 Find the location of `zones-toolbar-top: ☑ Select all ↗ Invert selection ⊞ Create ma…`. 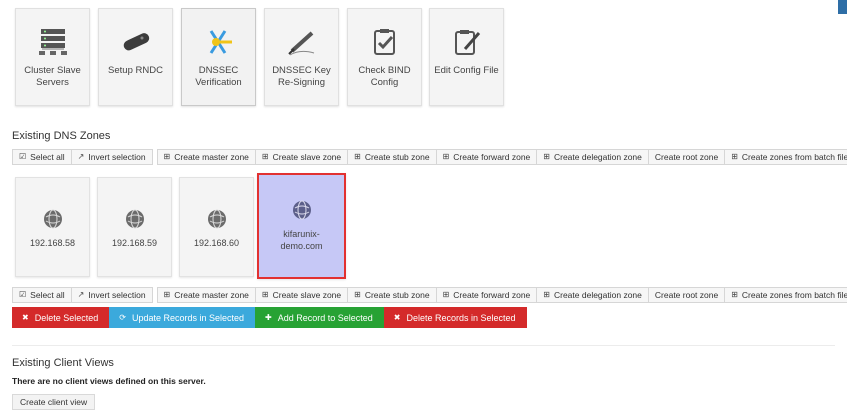

zones-toolbar-top: ☑ Select all ↗ Invert selection ⊞ Create ma… is located at coordinates (429, 157).